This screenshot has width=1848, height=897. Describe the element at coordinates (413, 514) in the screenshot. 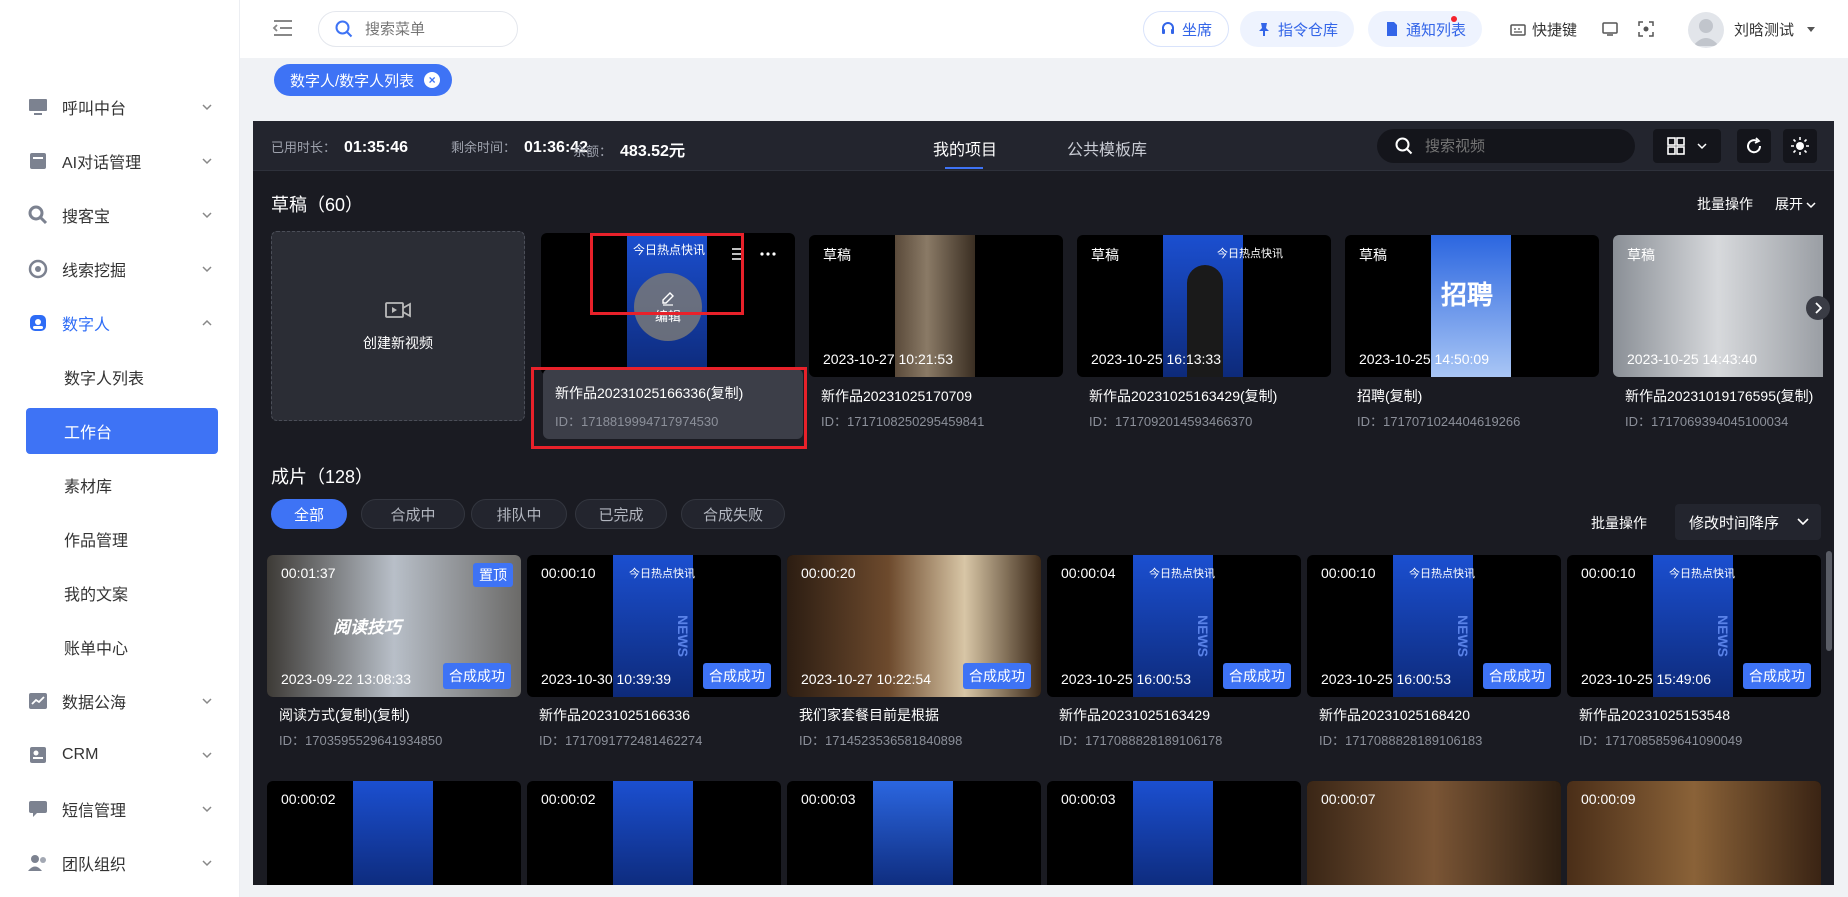

I see `filter-synthesizing: 合成中` at that location.